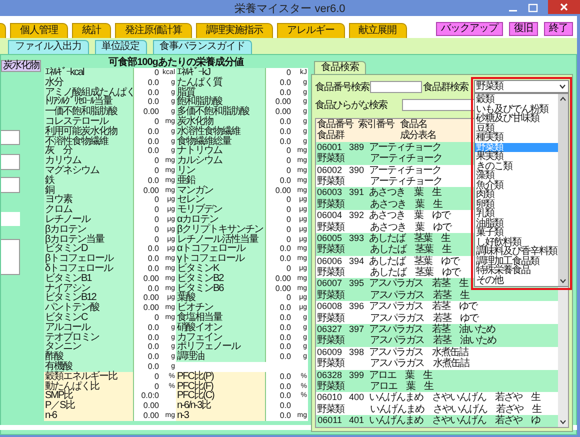 This screenshot has width=580, height=437. Describe the element at coordinates (89, 83) in the screenshot. I see `nutrient-name: 水分` at that location.